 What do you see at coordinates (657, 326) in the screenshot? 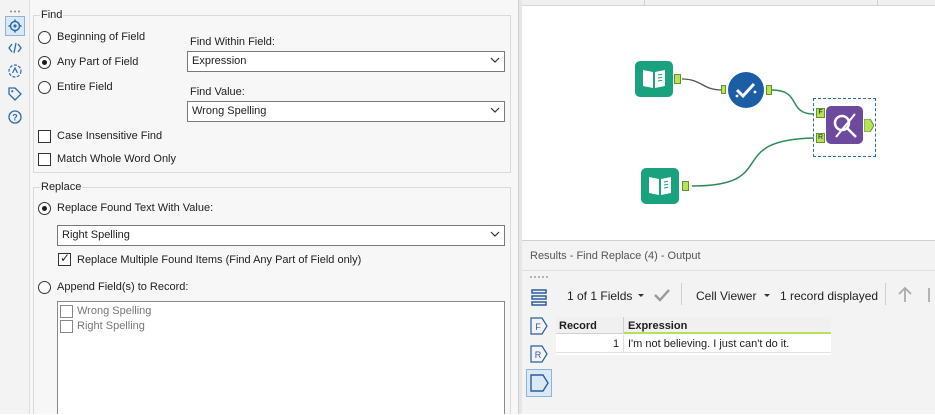
I see `column-header-expression: Expression` at bounding box center [657, 326].